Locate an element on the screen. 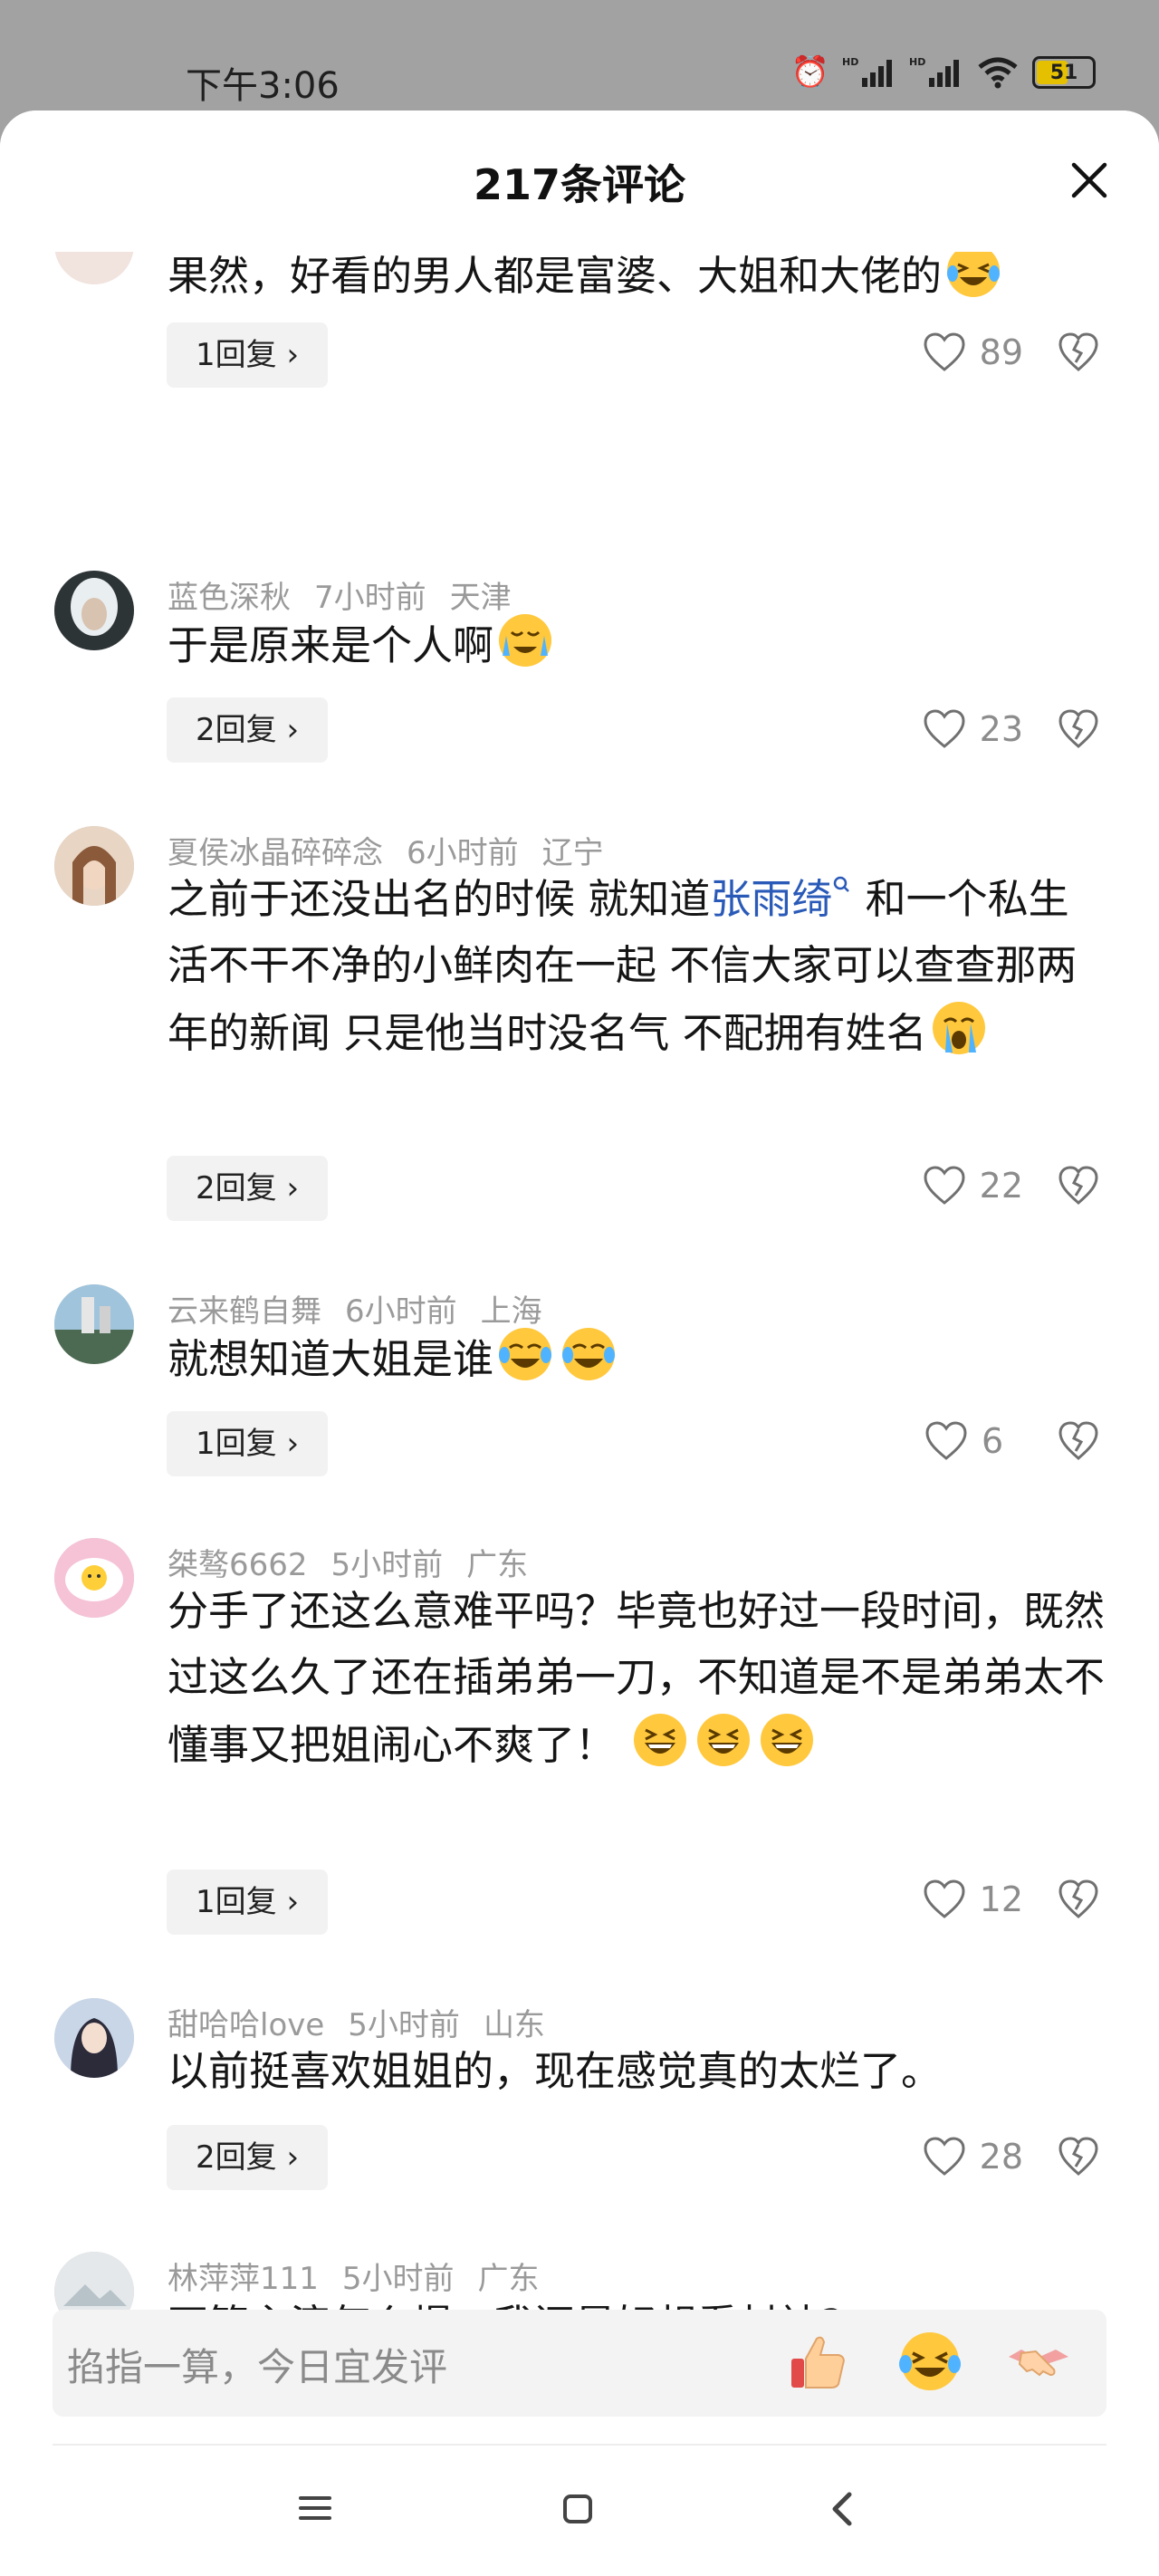 The width and height of the screenshot is (1159, 2576). like-group: 28 is located at coordinates (973, 2156).